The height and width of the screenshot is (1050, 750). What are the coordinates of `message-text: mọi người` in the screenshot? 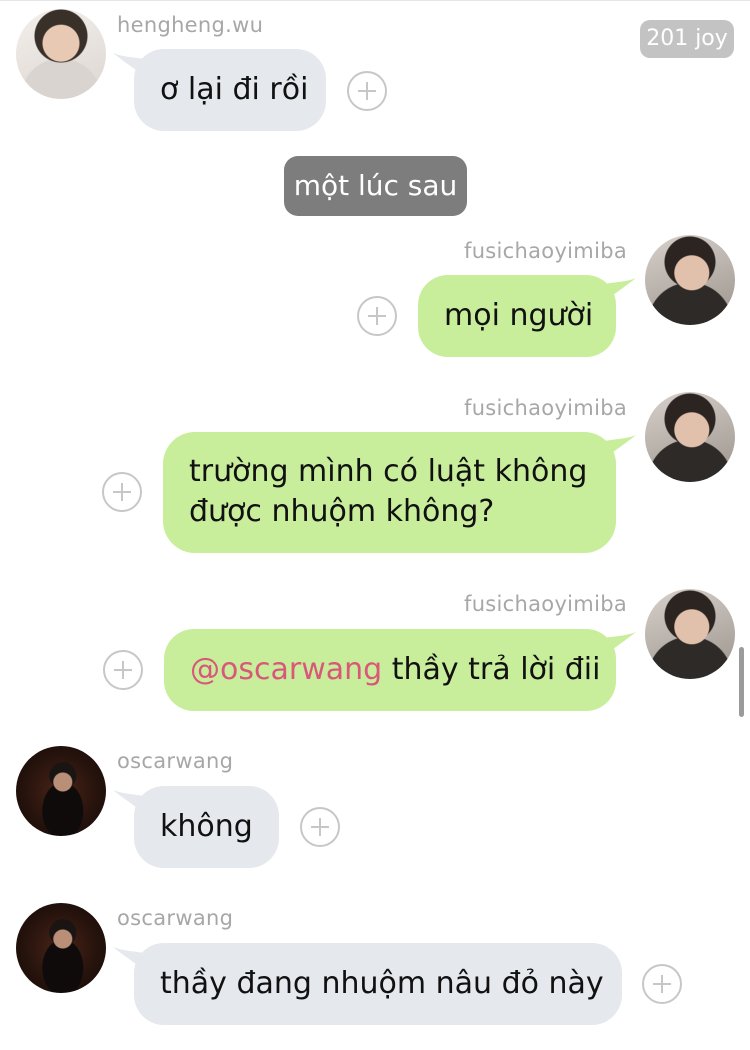 It's located at (519, 315).